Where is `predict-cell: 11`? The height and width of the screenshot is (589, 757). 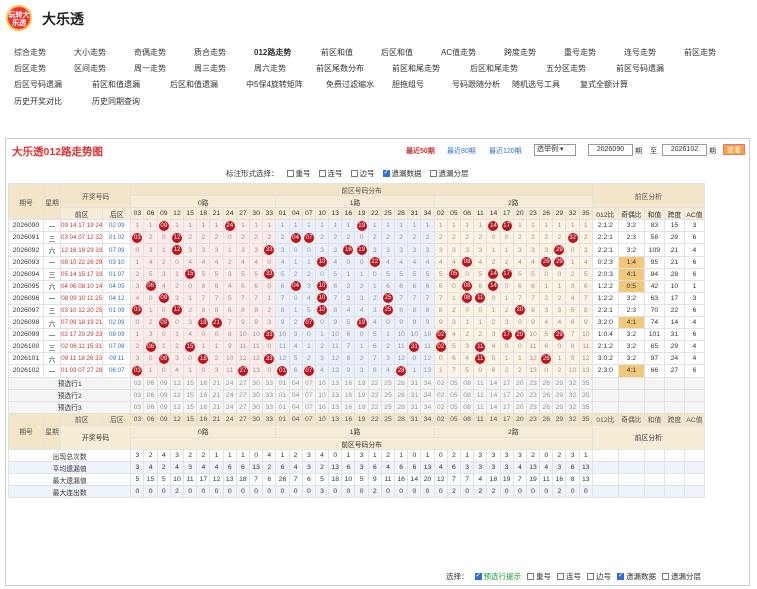
predict-cell: 11 is located at coordinates (480, 407).